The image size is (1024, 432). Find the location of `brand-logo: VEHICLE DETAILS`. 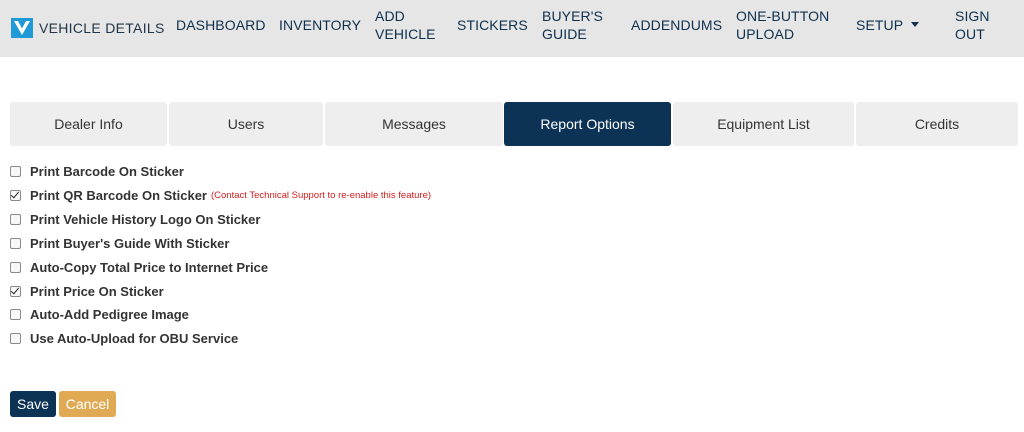

brand-logo: VEHICLE DETAILS is located at coordinates (88, 28).